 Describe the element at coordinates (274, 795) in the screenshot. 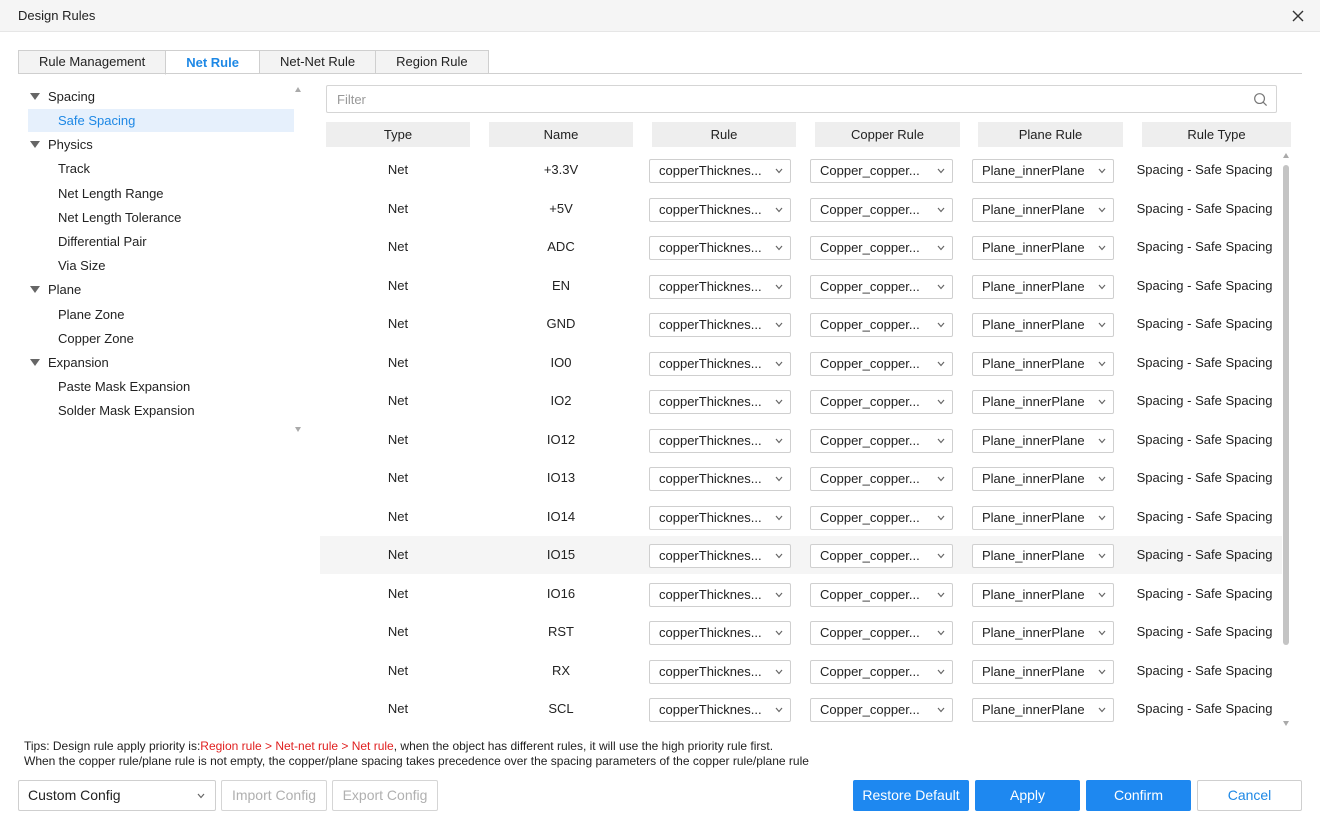

I see `import-config-button: Import Config` at that location.